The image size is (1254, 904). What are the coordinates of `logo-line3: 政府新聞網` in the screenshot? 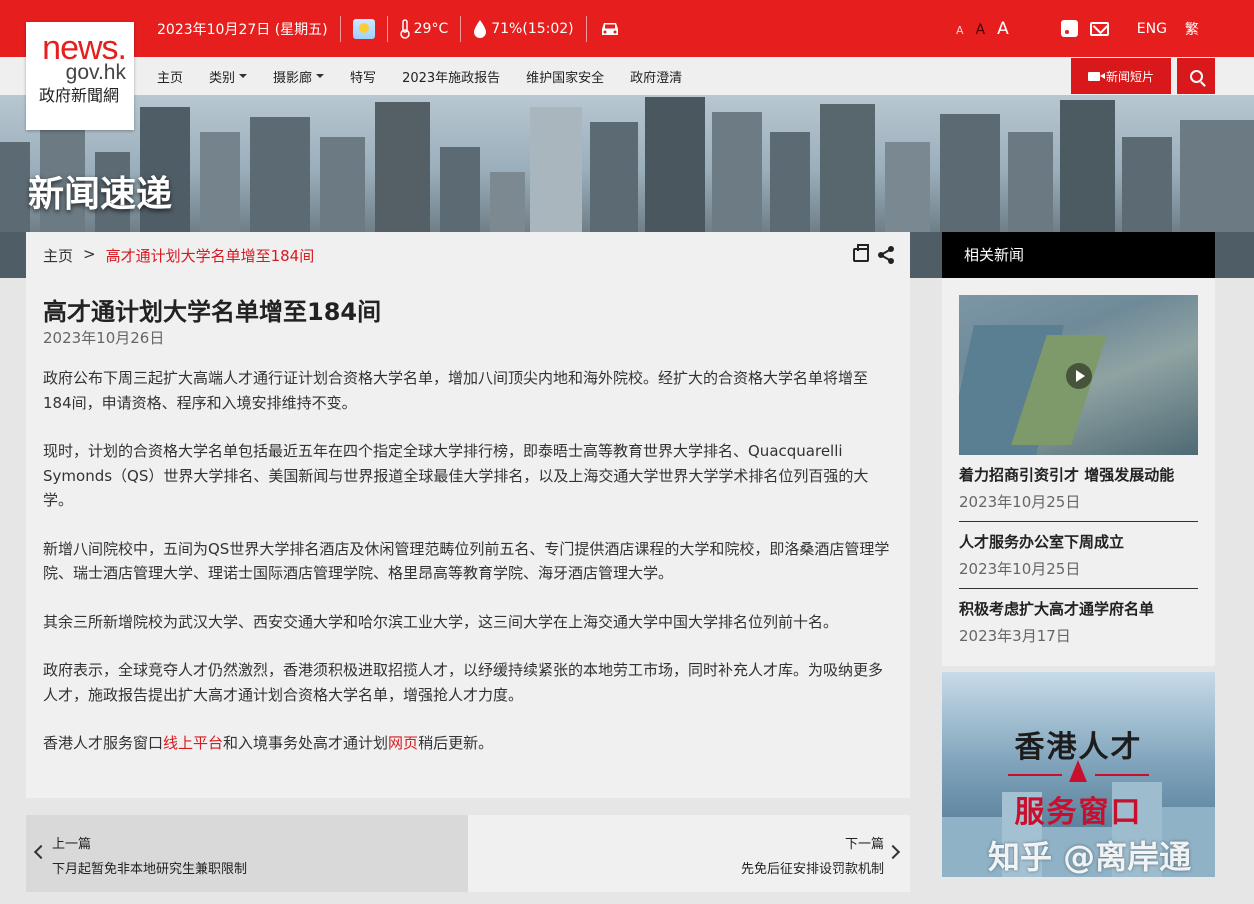 It's located at (78, 95).